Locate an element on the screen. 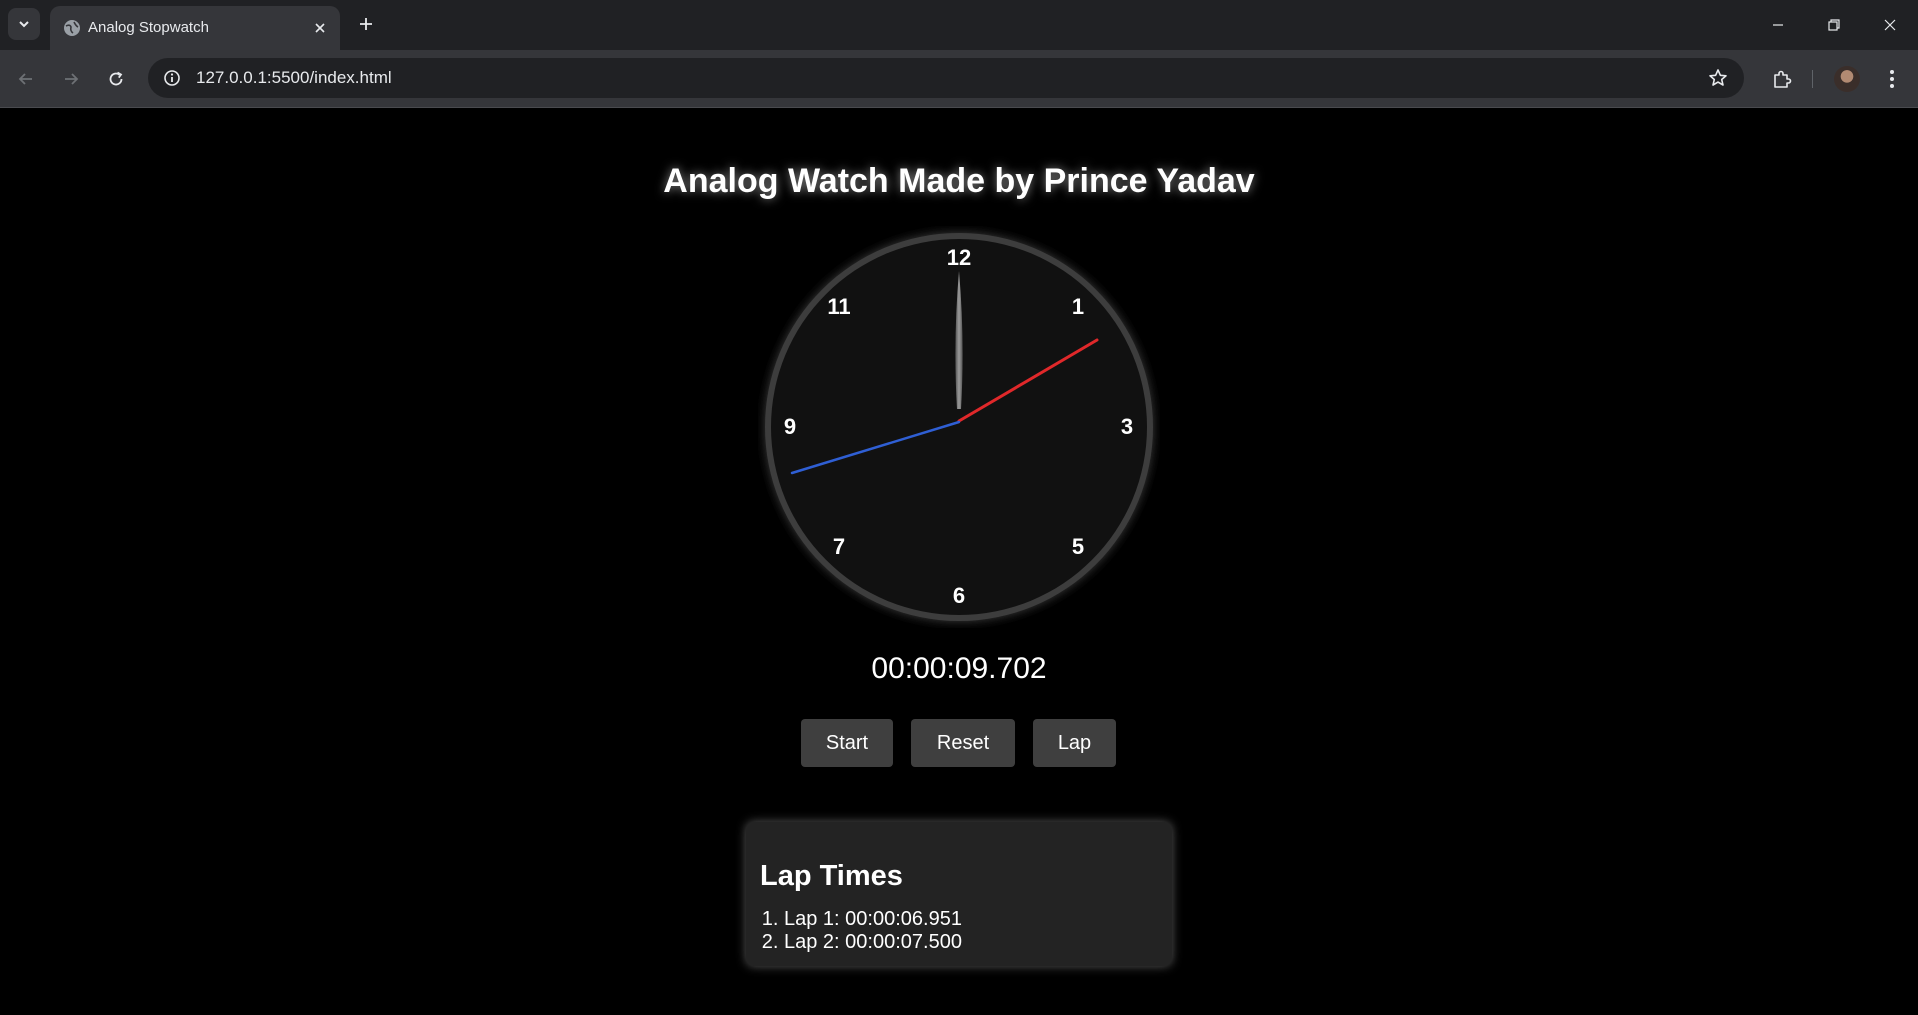  clock-number-1: 1 is located at coordinates (1078, 306).